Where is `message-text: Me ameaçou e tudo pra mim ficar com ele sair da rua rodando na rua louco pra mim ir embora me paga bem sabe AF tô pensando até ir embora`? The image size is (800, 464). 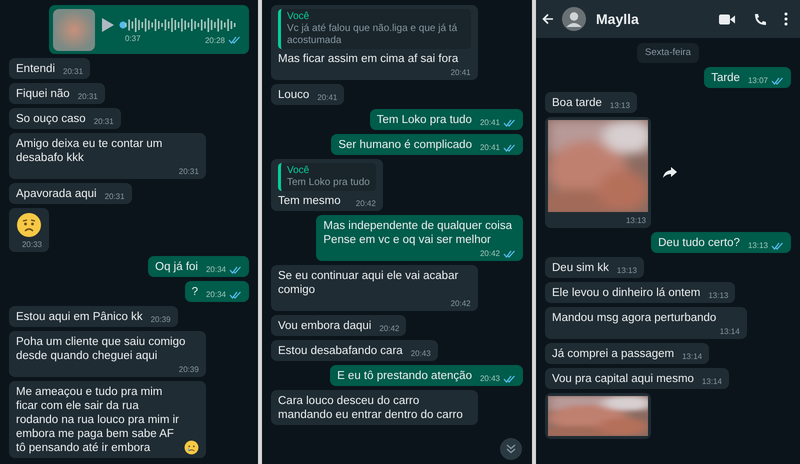
message-text: Me ameaçou e tudo pra mim ficar com ele sair da rua rodando na rua louco pra mim ir embora me paga bem sabe AF tô pensando até ir embora is located at coordinates (98, 420).